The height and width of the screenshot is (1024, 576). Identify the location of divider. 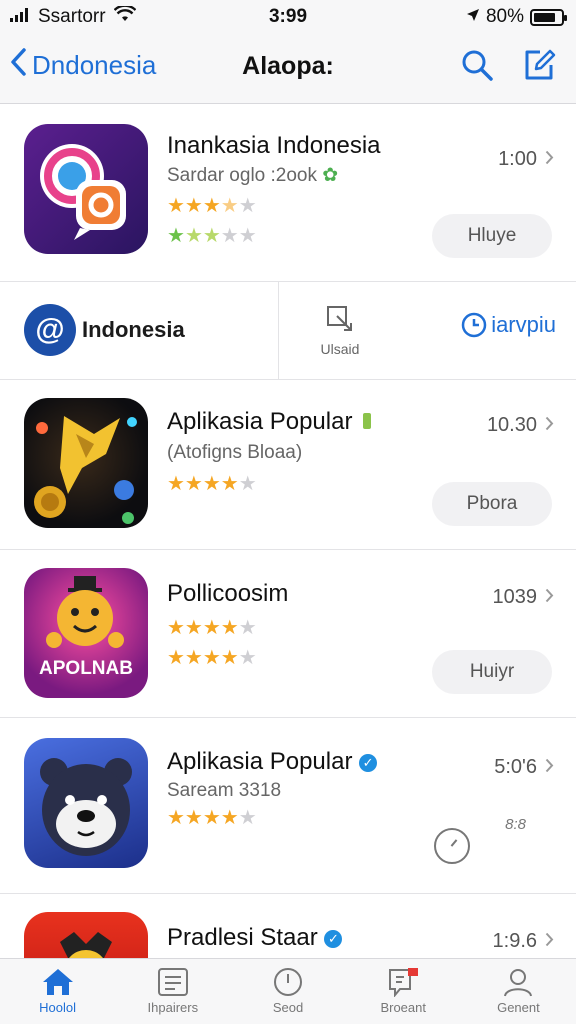
(278, 331).